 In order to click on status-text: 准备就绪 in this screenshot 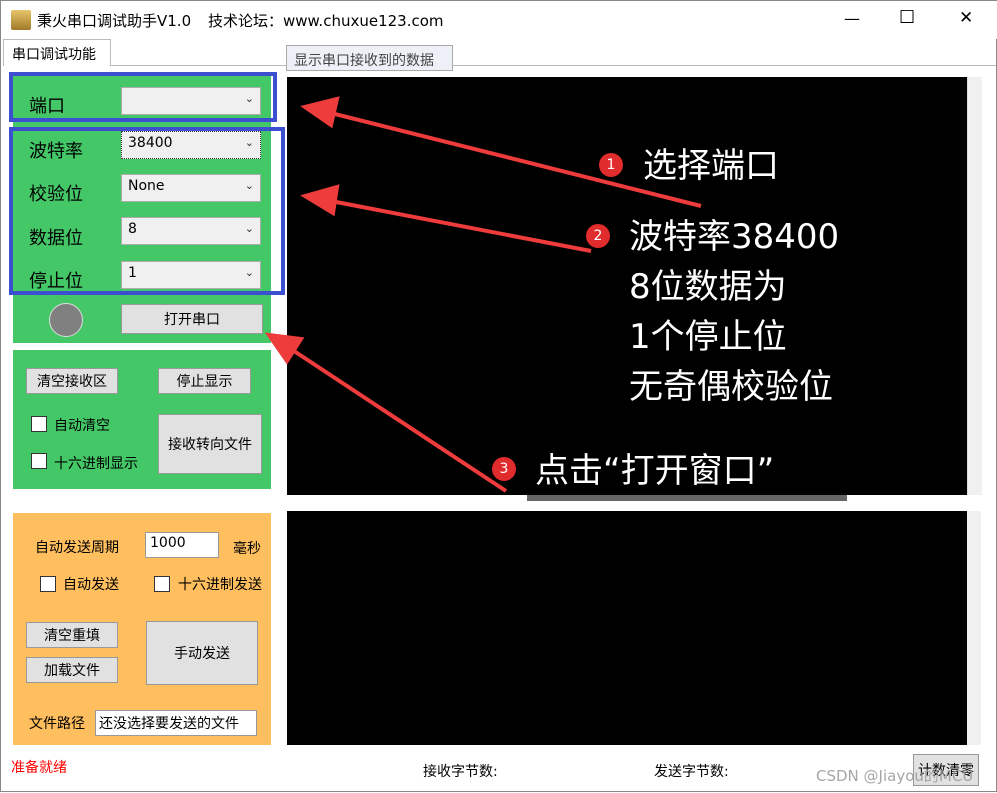, I will do `click(39, 768)`.